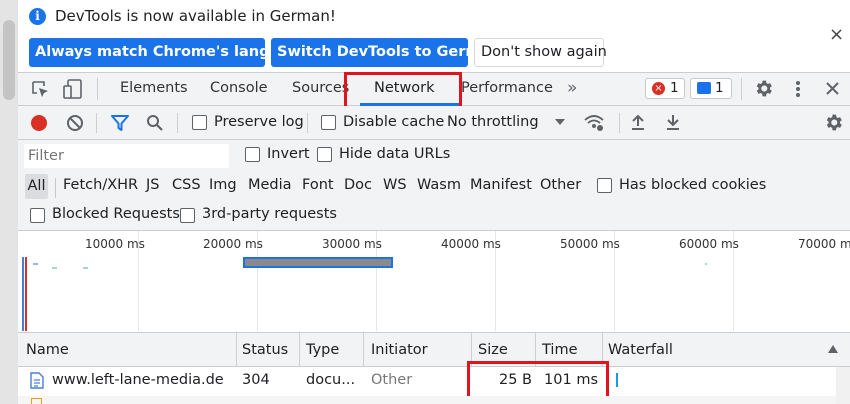 Image resolution: width=850 pixels, height=404 pixels. I want to click on filter-type-fetch-xhr: Fetch/XHR, so click(100, 185).